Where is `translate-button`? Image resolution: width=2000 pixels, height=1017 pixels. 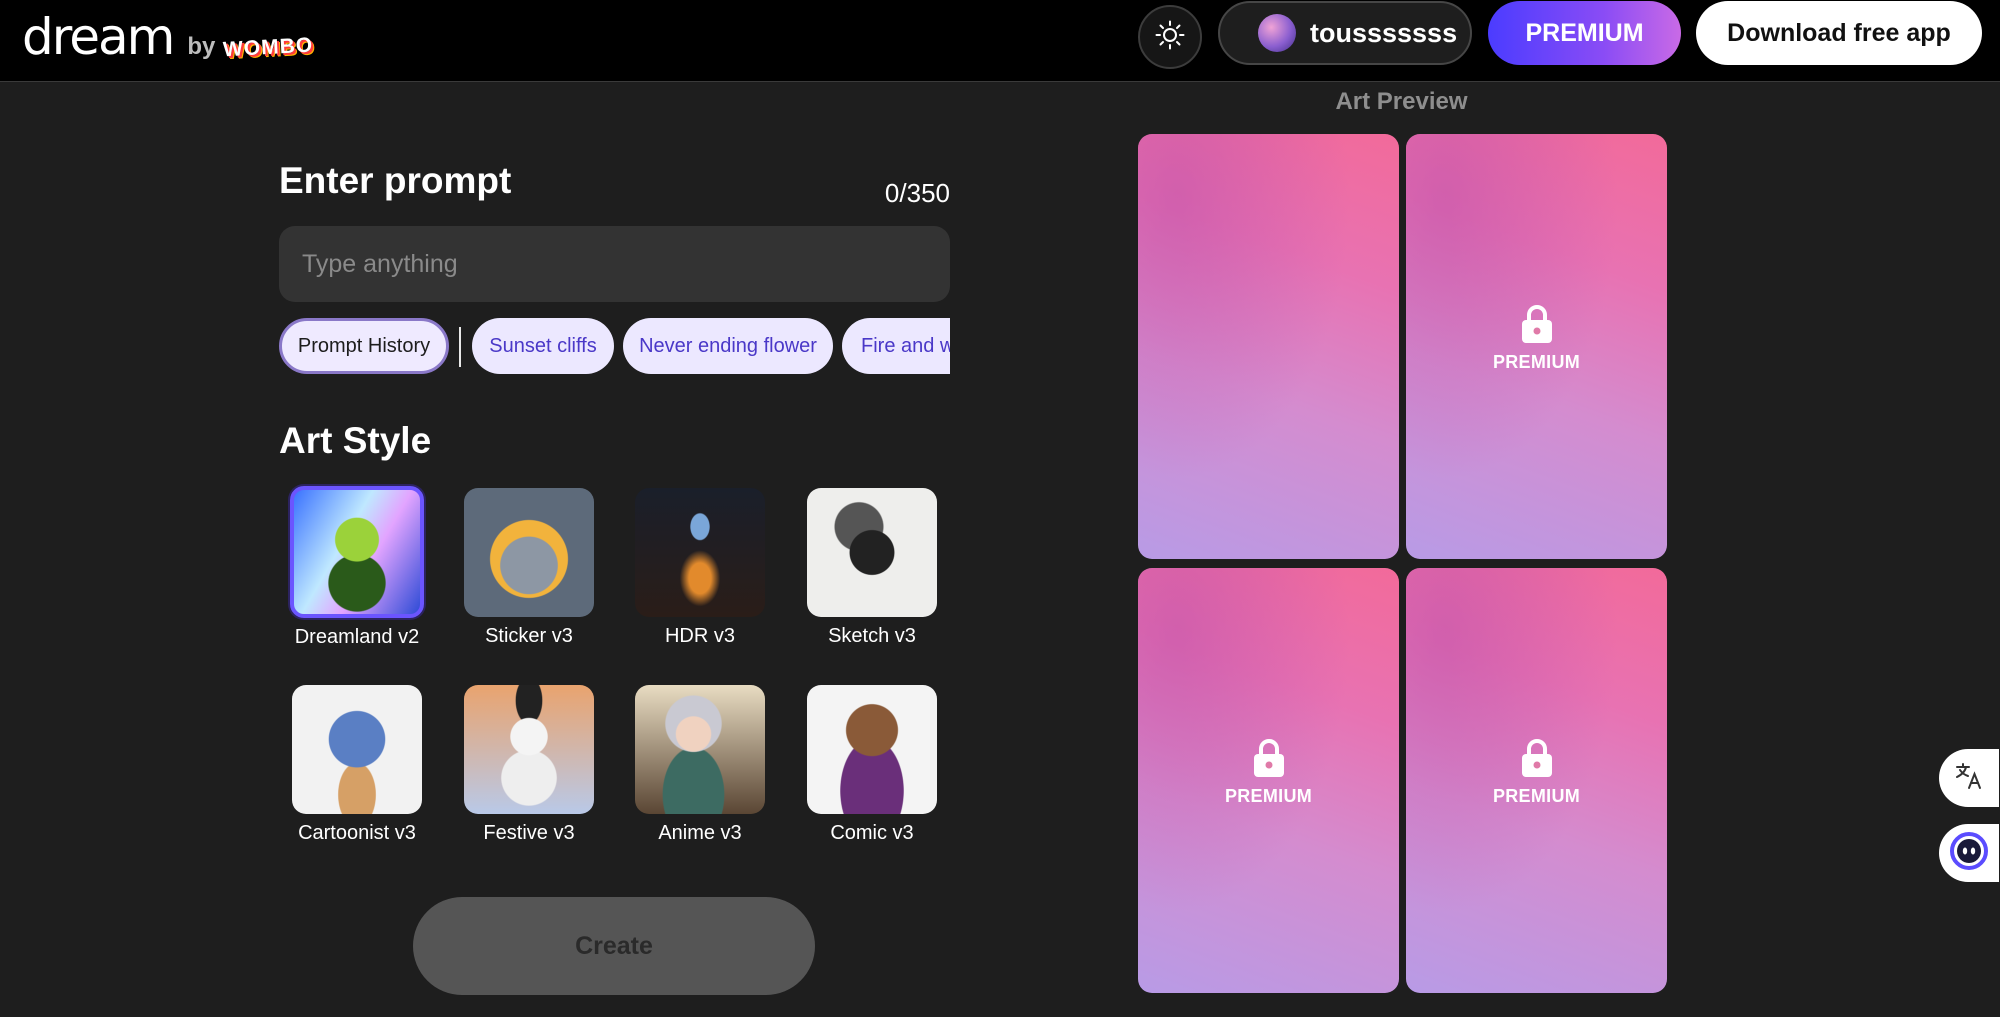 translate-button is located at coordinates (1969, 778).